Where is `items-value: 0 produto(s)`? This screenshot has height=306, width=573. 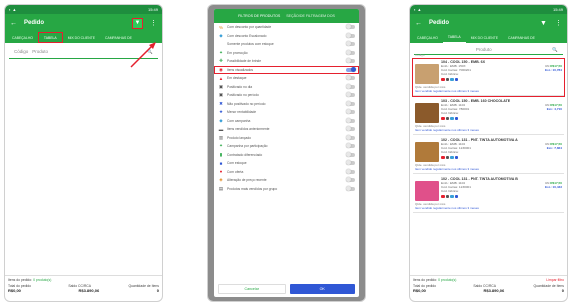 items-value: 0 produto(s) is located at coordinates (447, 280).